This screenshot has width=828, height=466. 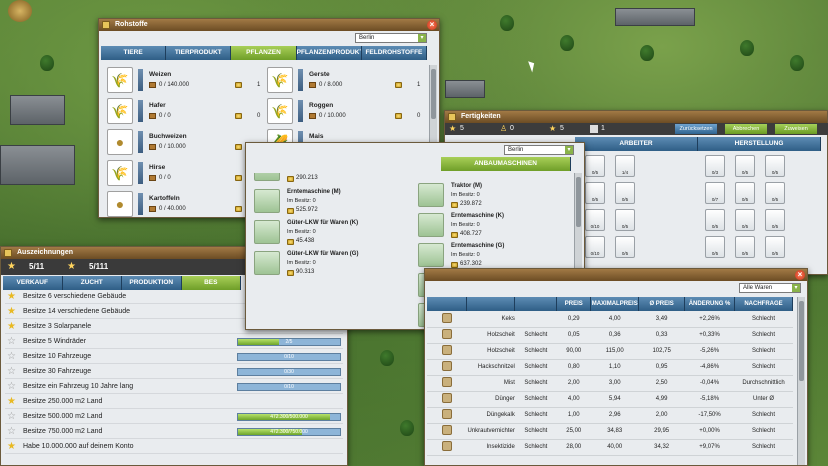 What do you see at coordinates (770, 288) in the screenshot?
I see `goods-filter-select: Alle Waren ▾` at bounding box center [770, 288].